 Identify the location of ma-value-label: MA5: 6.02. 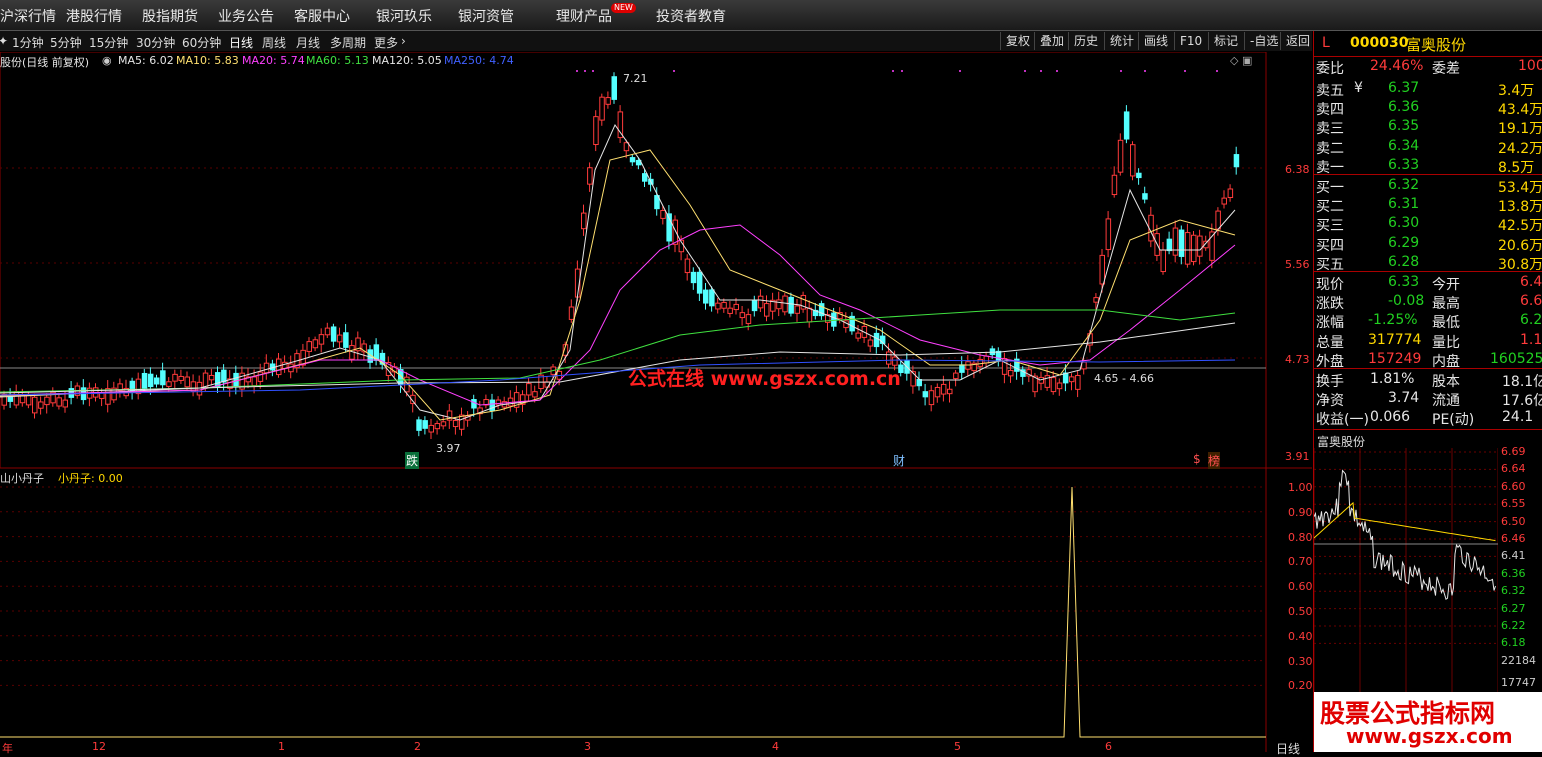
(146, 60).